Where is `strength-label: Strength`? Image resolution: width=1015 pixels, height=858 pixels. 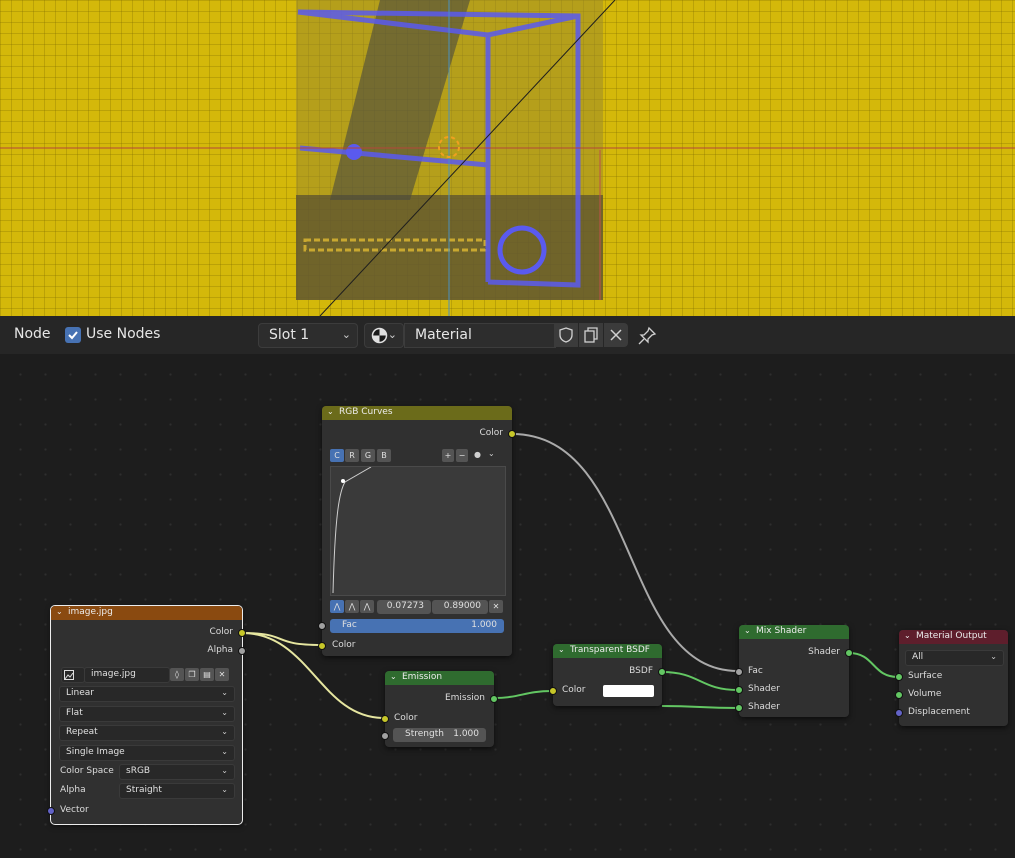 strength-label: Strength is located at coordinates (424, 734).